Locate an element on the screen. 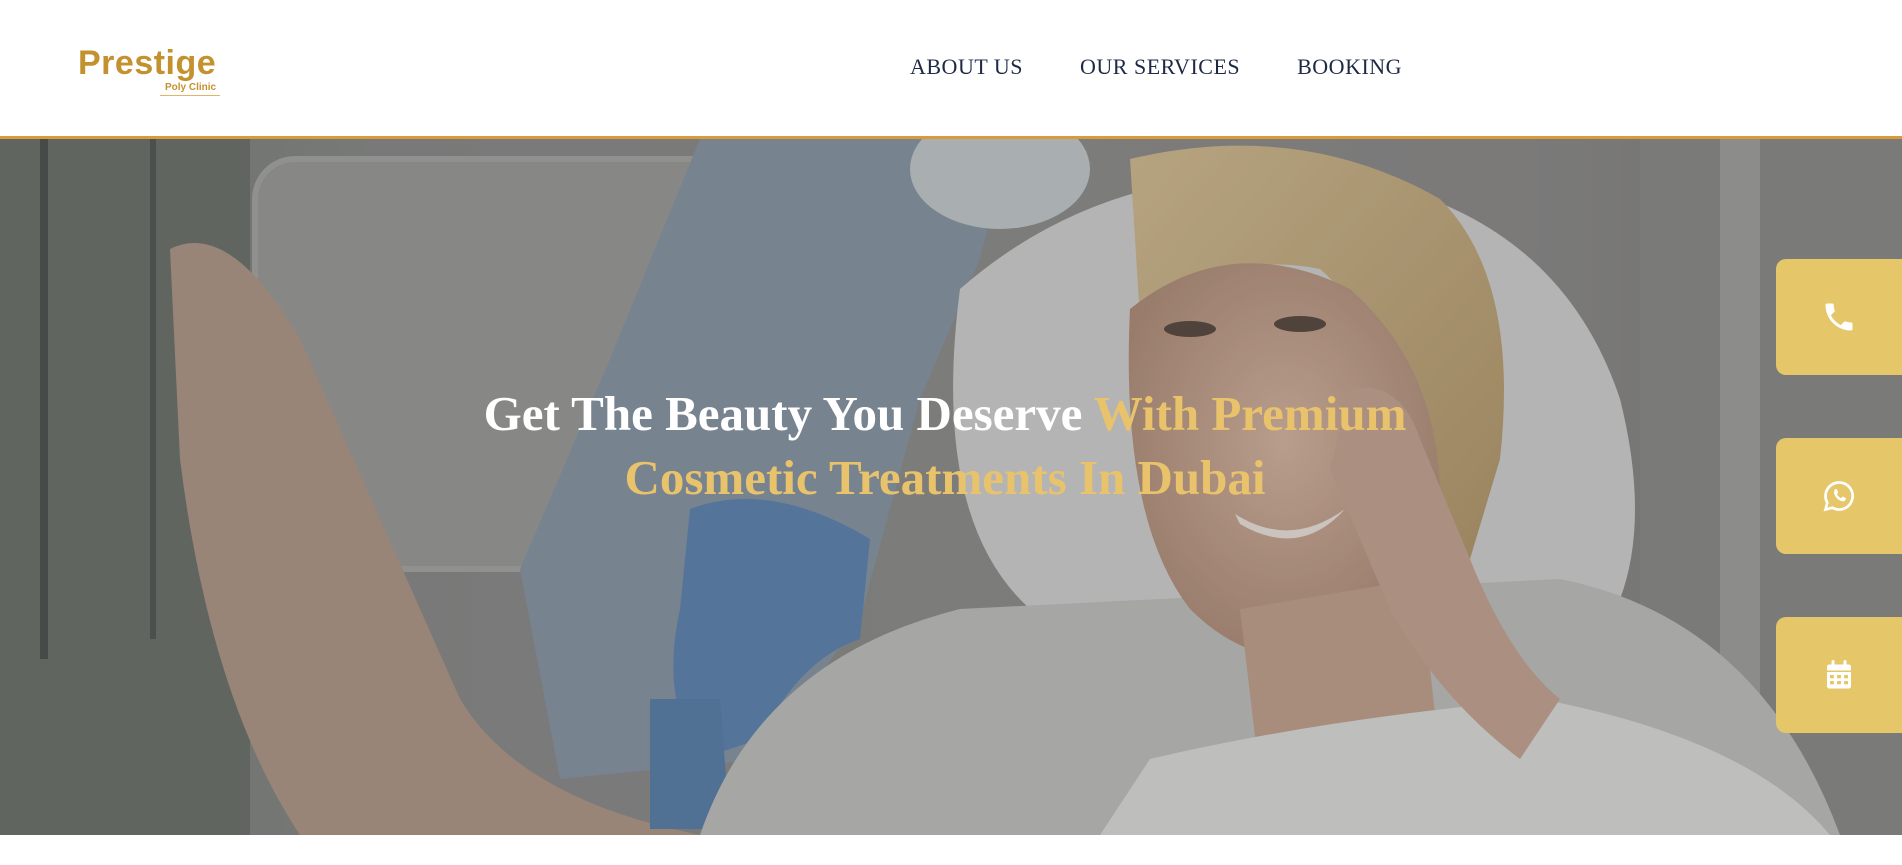  hero-headline-gold-2: Cosmetic Treatments In Dubai is located at coordinates (945, 477).